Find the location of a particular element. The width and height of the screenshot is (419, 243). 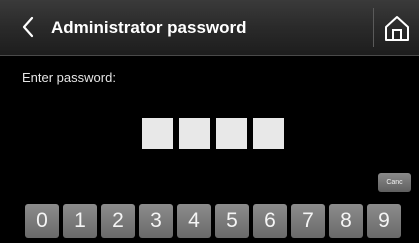

password-prompt: Enter password: is located at coordinates (69, 77).